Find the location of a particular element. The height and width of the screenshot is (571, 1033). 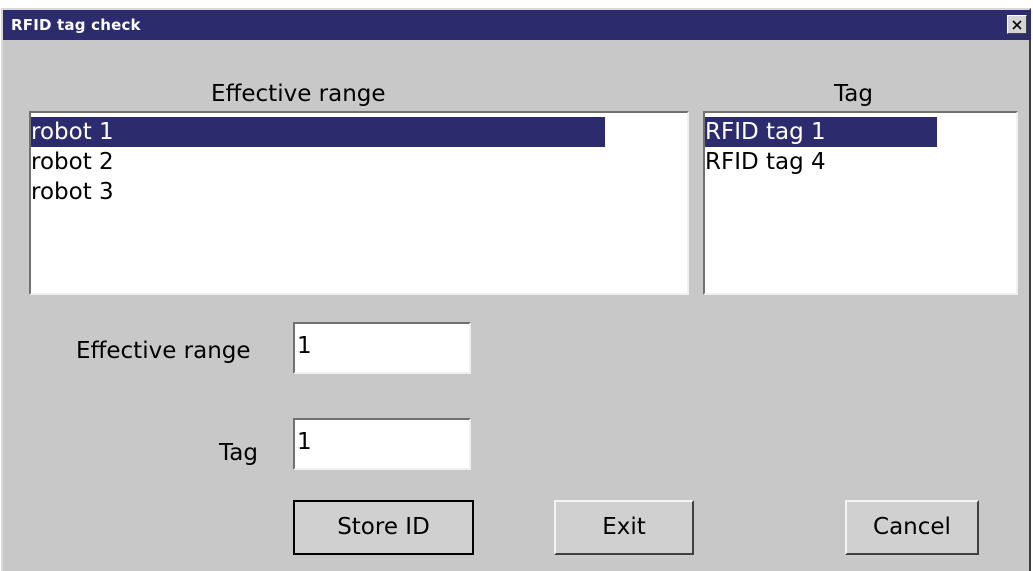

list-item-rfid-tag-4: RFID tag 4 is located at coordinates (821, 162).